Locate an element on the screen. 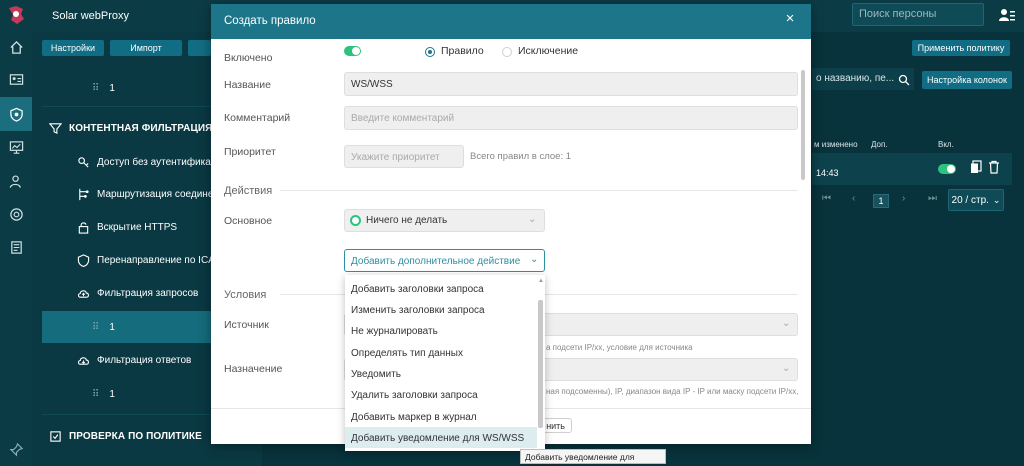 Image resolution: width=1024 pixels, height=466 pixels. name-label: Название is located at coordinates (247, 85).